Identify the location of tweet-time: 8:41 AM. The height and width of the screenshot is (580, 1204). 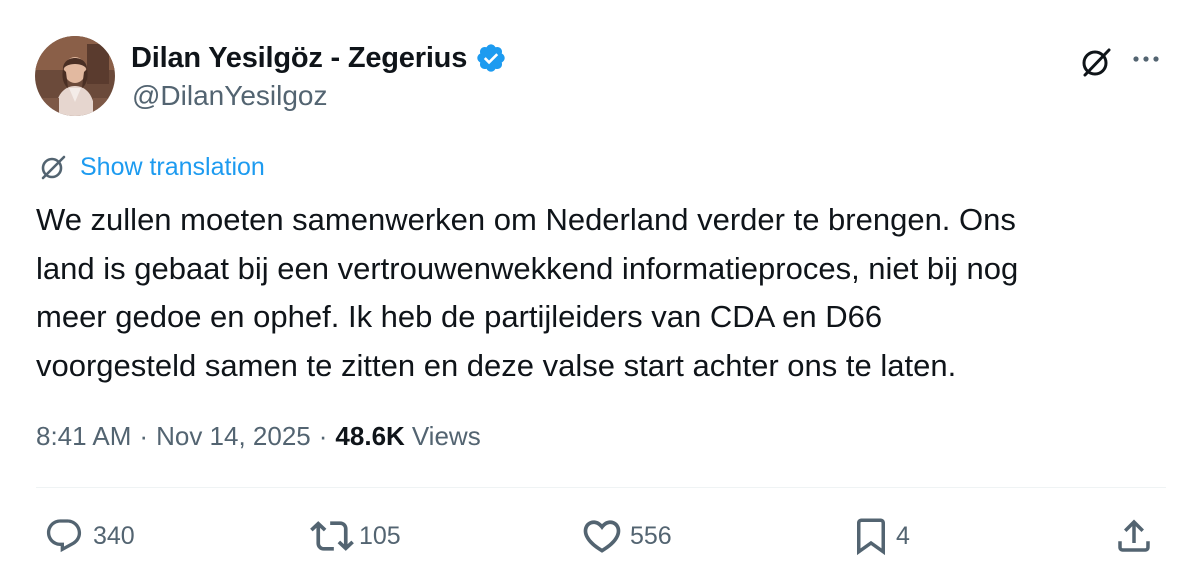
(83, 436).